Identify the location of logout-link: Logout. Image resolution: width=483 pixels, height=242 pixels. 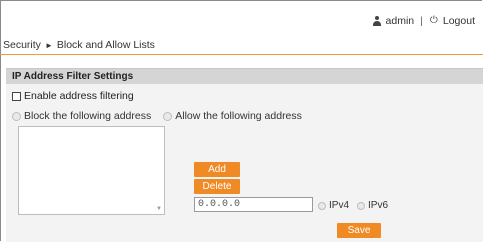
(459, 21).